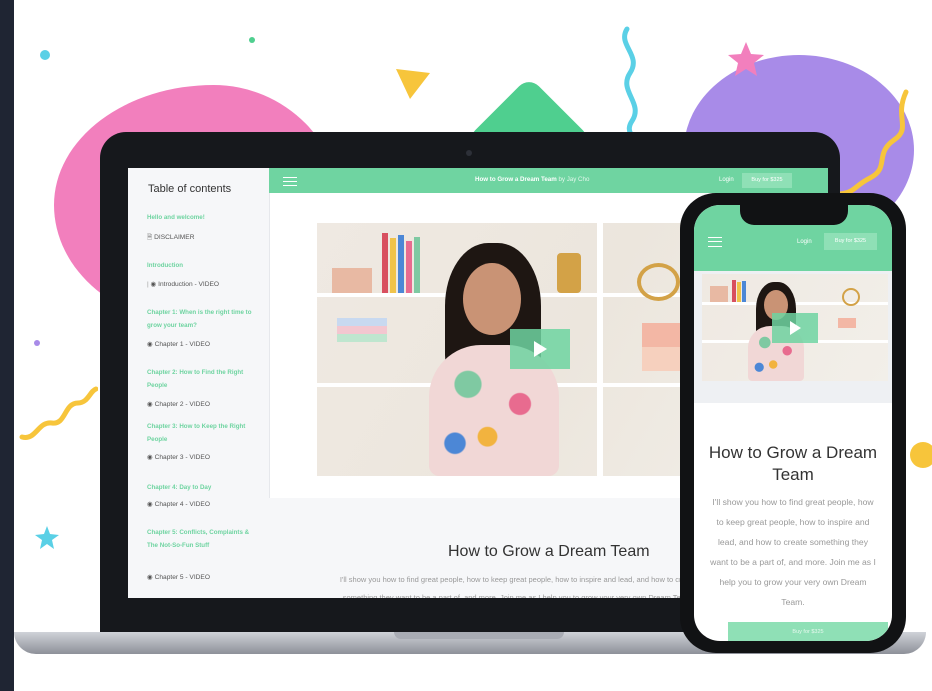 The image size is (932, 691). I want to click on toc-item: 🗎 DISCLAIMER, so click(170, 238).